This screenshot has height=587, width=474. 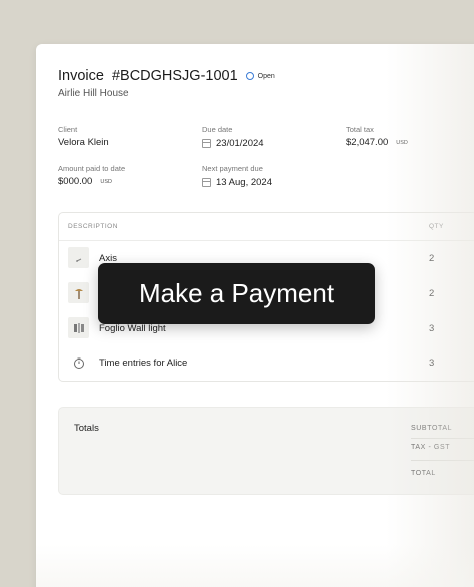 I want to click on total-label: TOTAL, so click(x=423, y=473).